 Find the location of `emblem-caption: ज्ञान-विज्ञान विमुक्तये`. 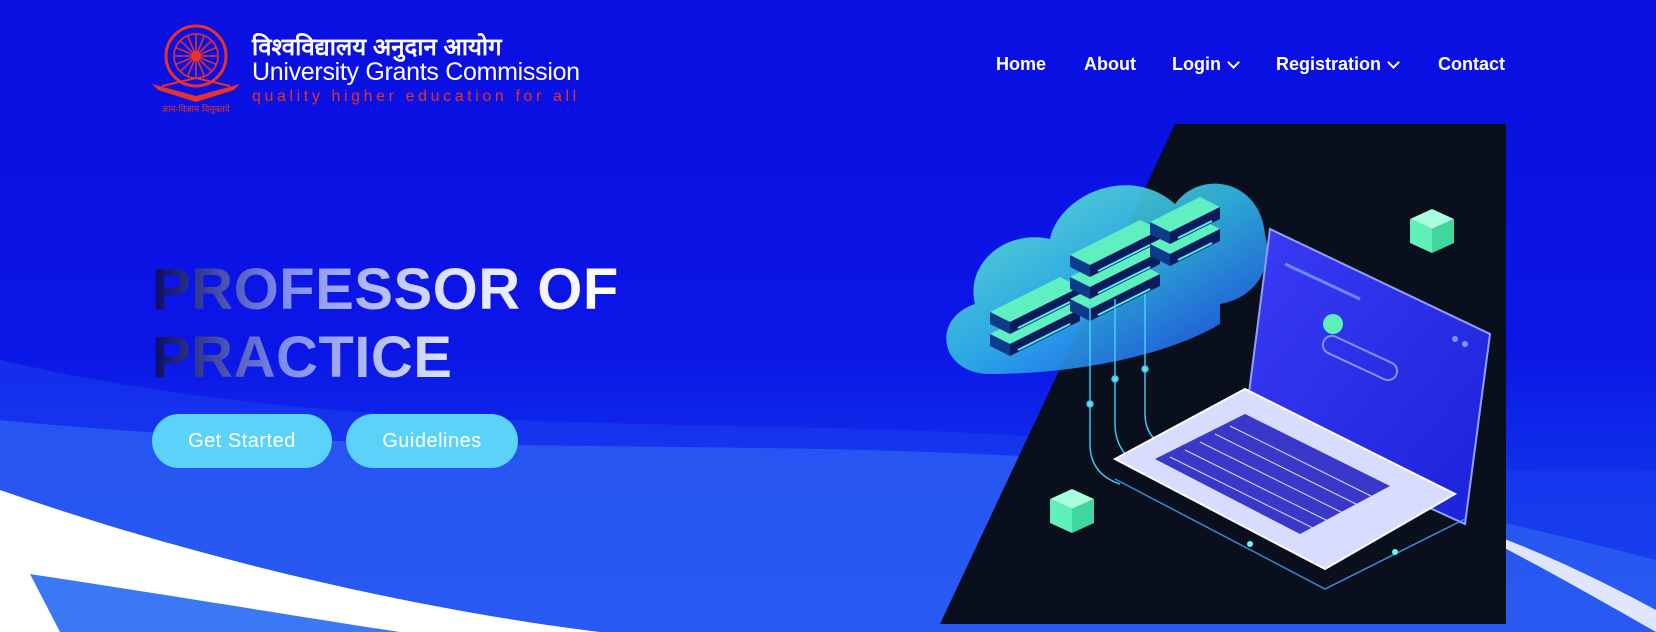

emblem-caption: ज्ञान-विज्ञान विमुक्तये is located at coordinates (196, 108).